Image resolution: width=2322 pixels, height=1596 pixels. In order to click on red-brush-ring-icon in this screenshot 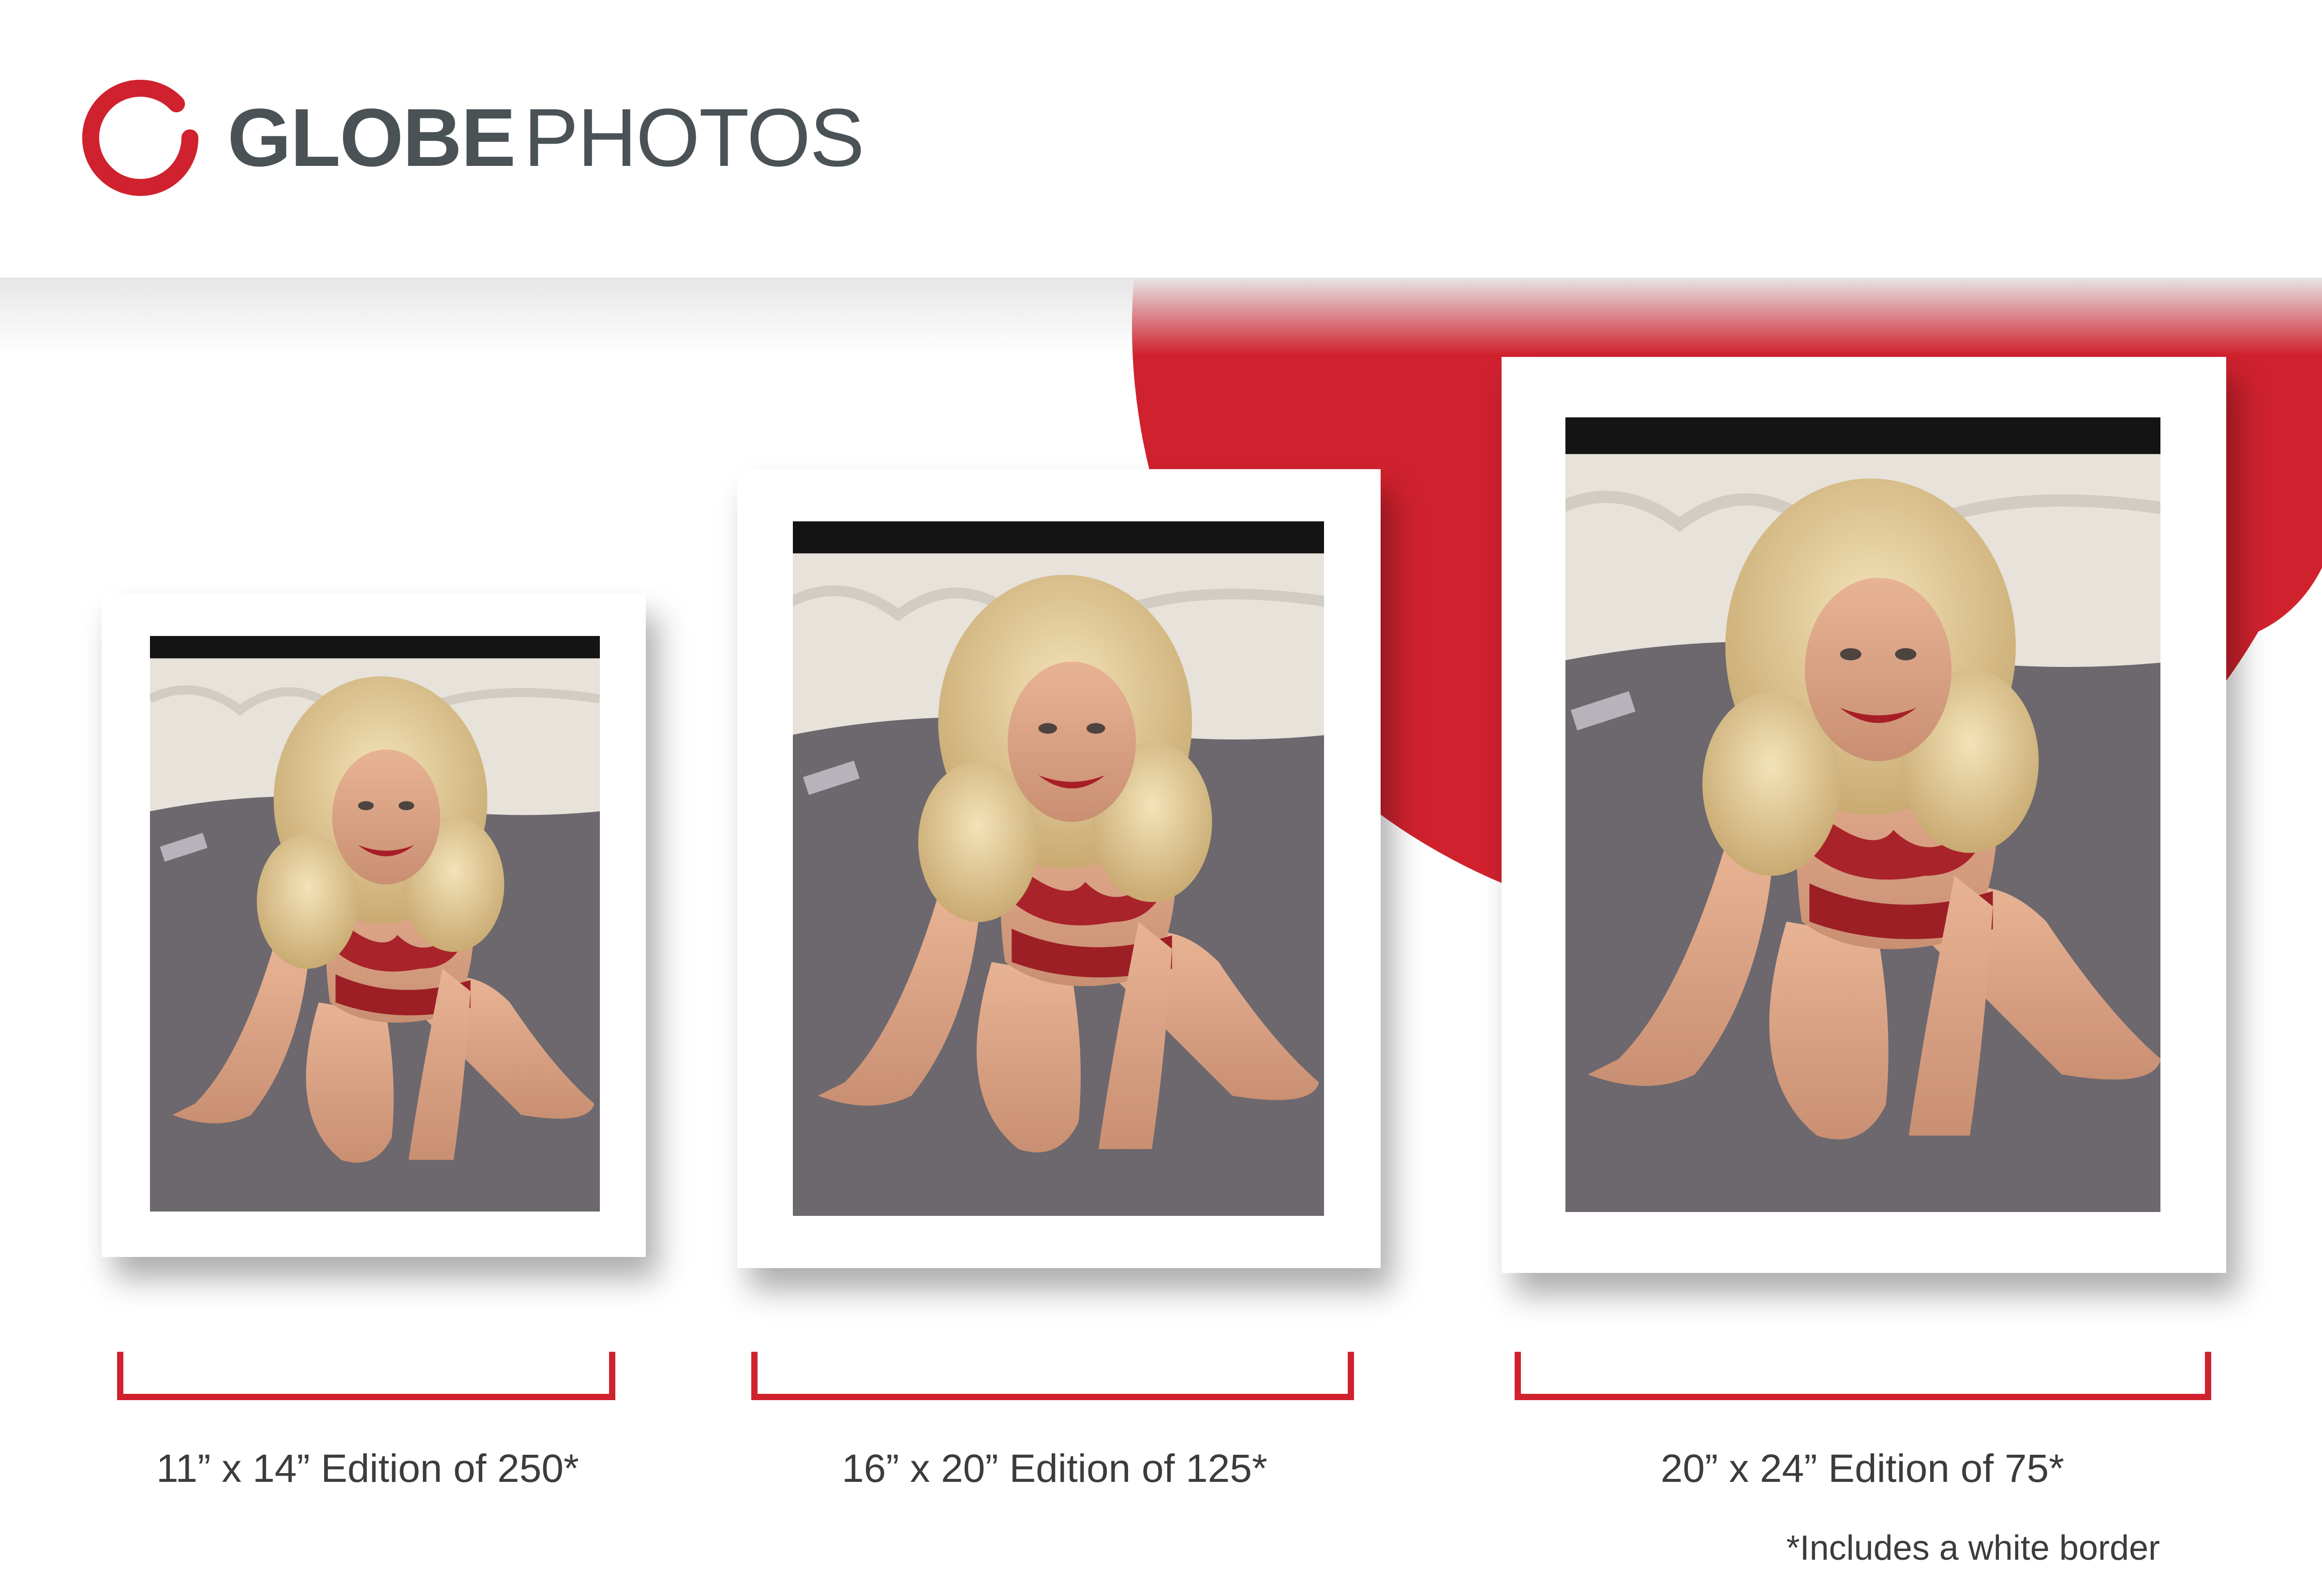, I will do `click(140, 137)`.